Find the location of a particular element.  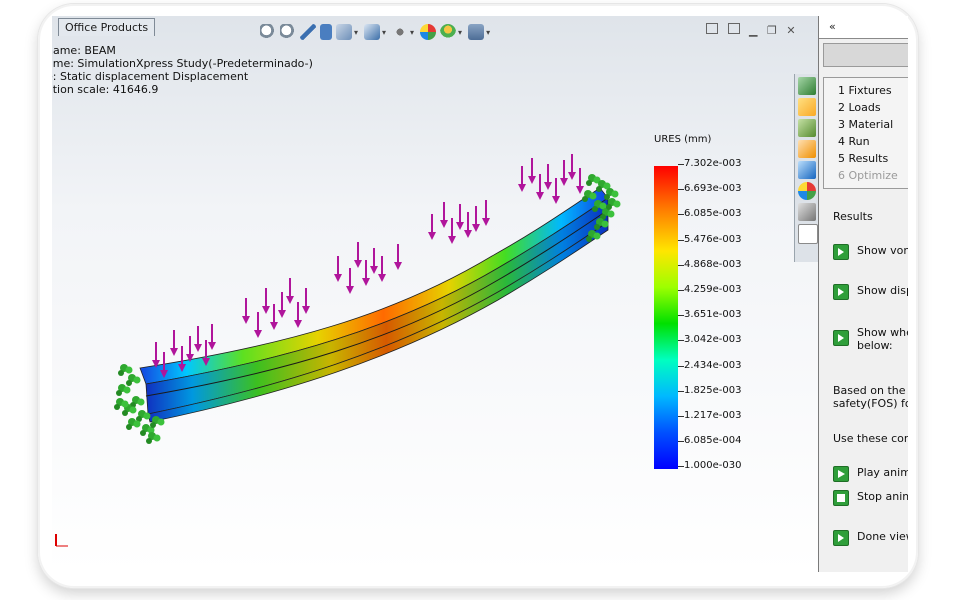

stop-animation-label: Stop anim is located at coordinates (882, 496).